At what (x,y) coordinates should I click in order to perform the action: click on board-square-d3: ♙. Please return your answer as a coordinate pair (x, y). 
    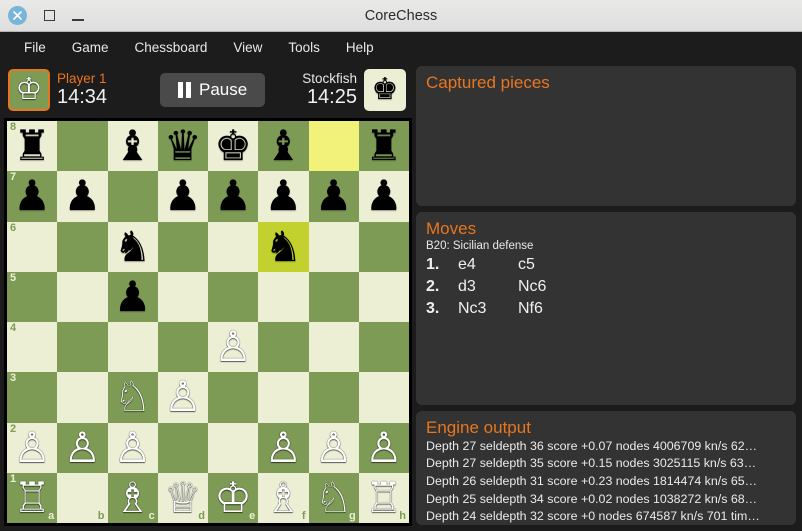
    Looking at the image, I should click on (182, 397).